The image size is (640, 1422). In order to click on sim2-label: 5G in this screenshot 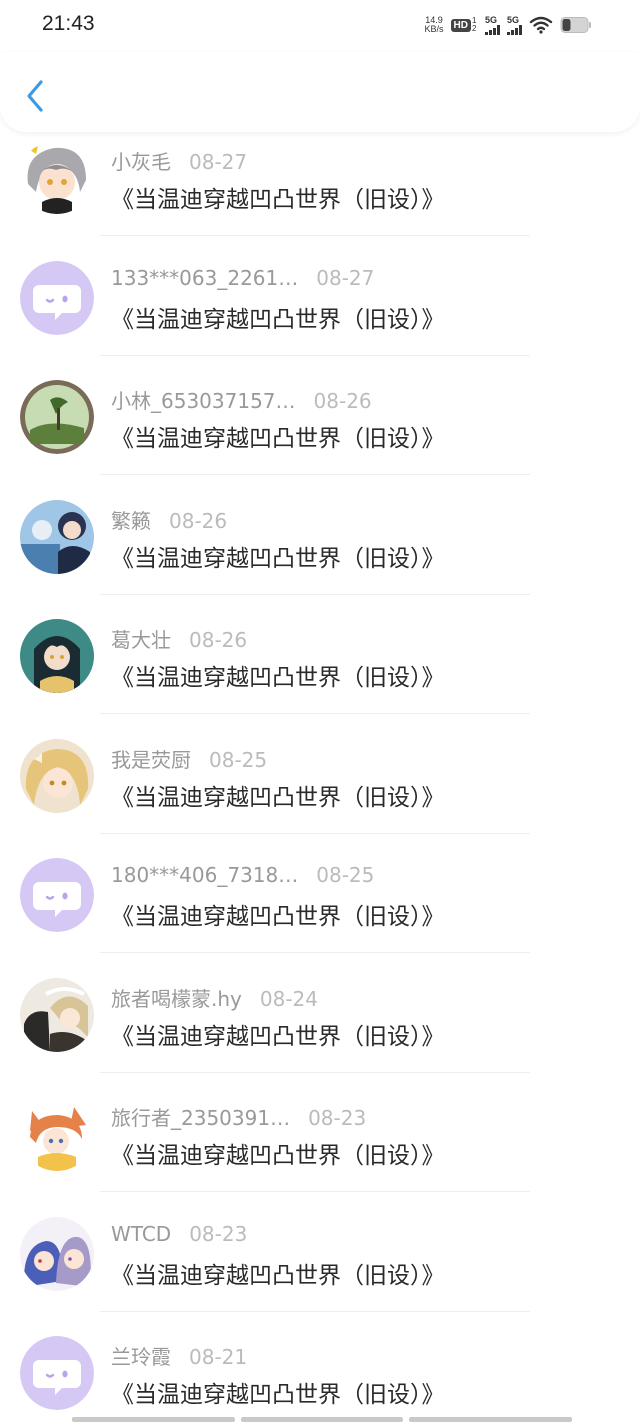, I will do `click(513, 19)`.